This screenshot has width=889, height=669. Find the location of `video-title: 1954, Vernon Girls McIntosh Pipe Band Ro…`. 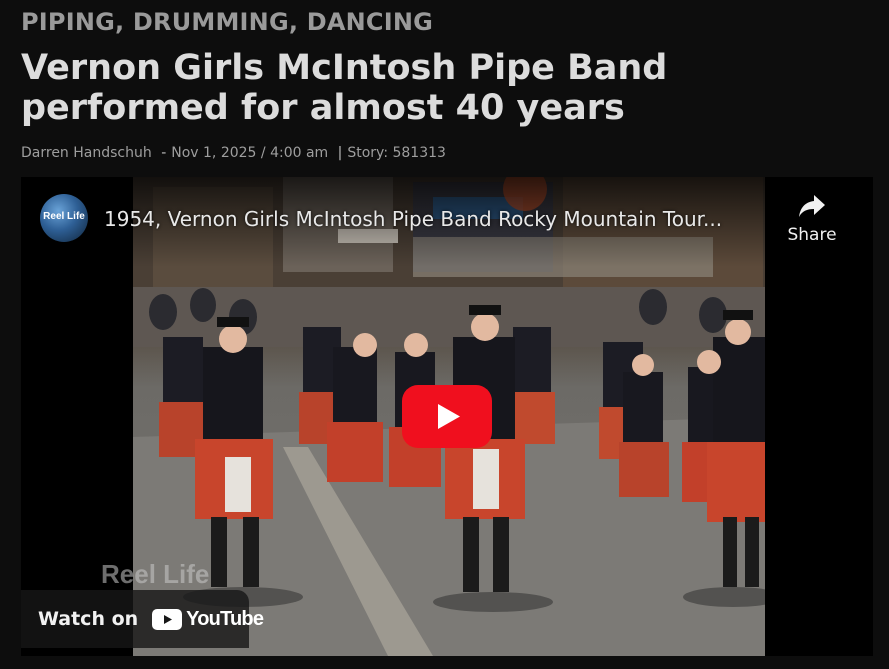

video-title: 1954, Vernon Girls McIntosh Pipe Band Ro… is located at coordinates (436, 219).